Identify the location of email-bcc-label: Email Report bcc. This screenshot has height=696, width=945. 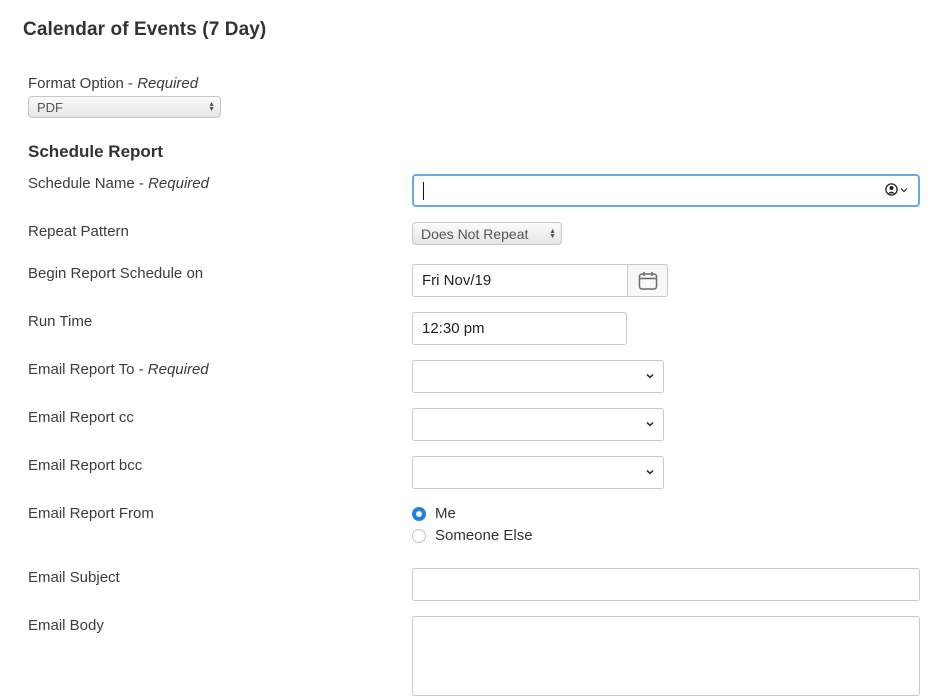
(85, 465).